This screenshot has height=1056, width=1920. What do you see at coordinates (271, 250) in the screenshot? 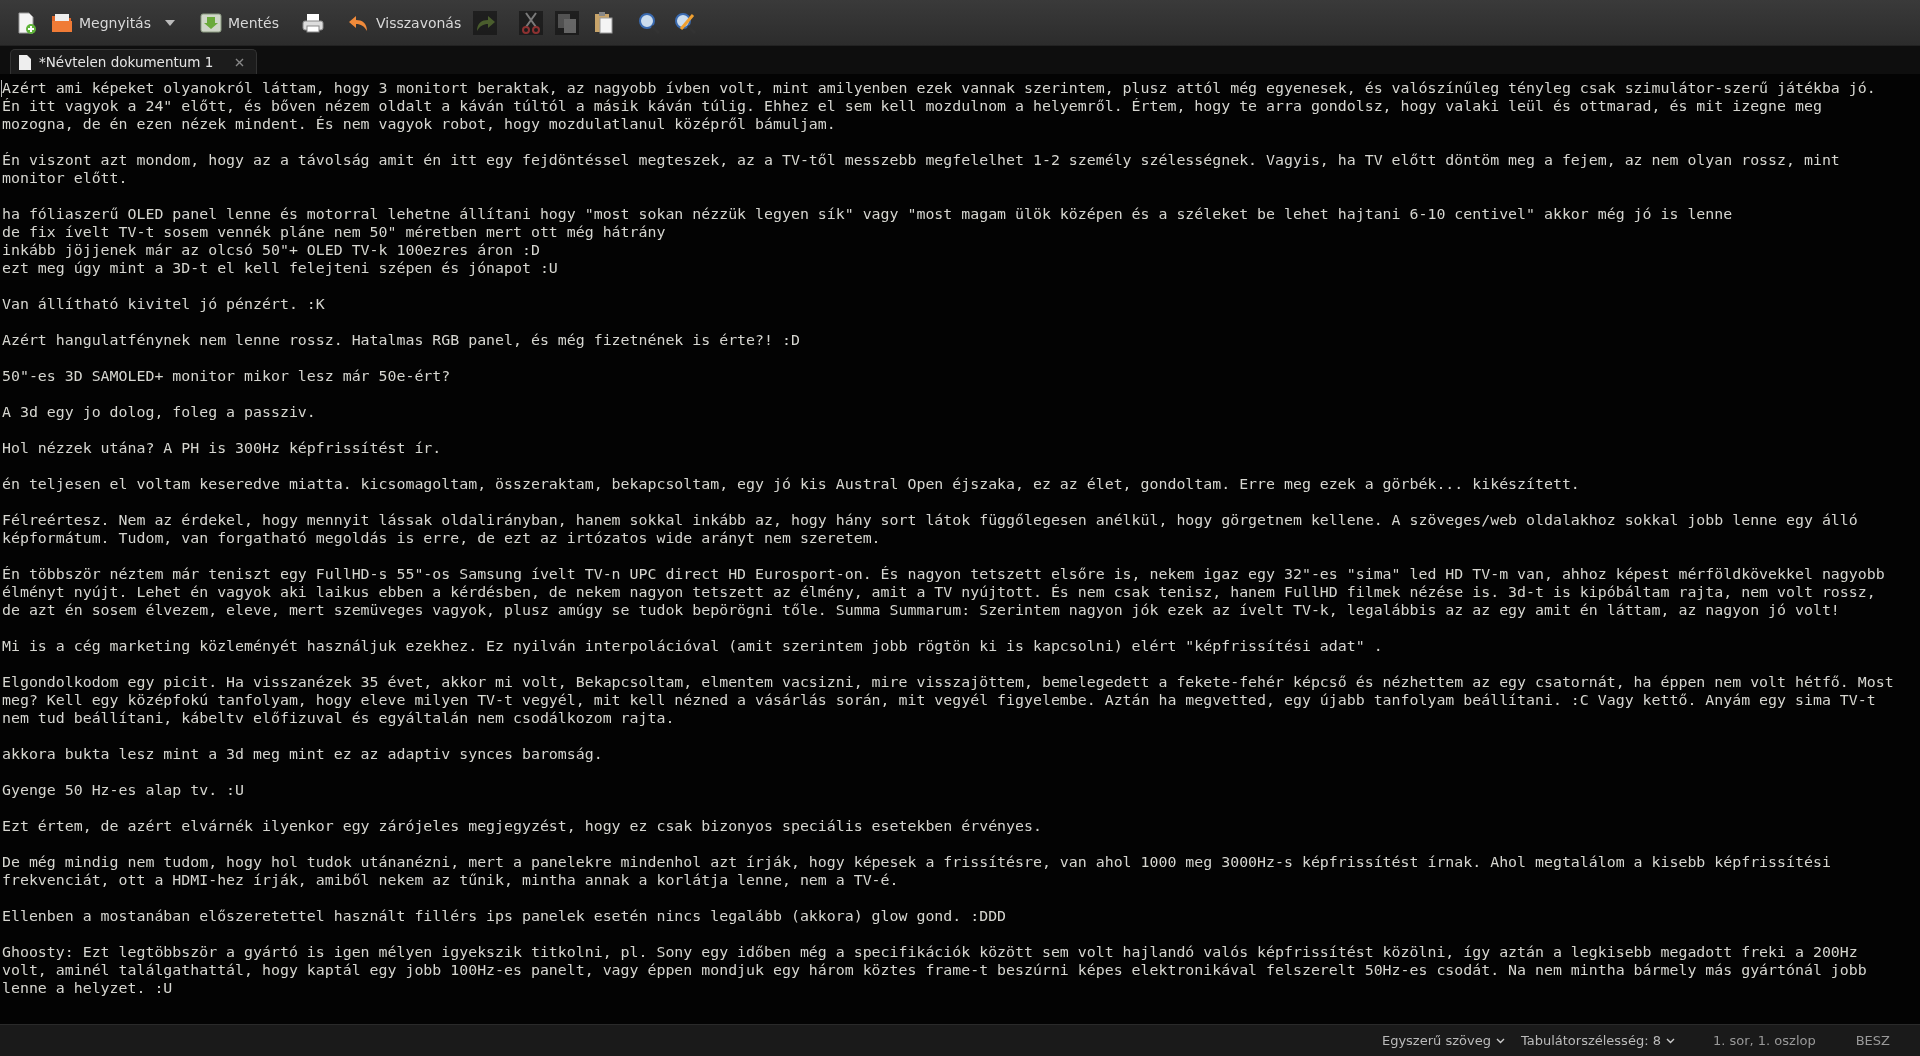
I see `text-line: inkább jöjjenek már az olcsó 50"+ OLED TV-k 100ezres áron :D` at bounding box center [271, 250].